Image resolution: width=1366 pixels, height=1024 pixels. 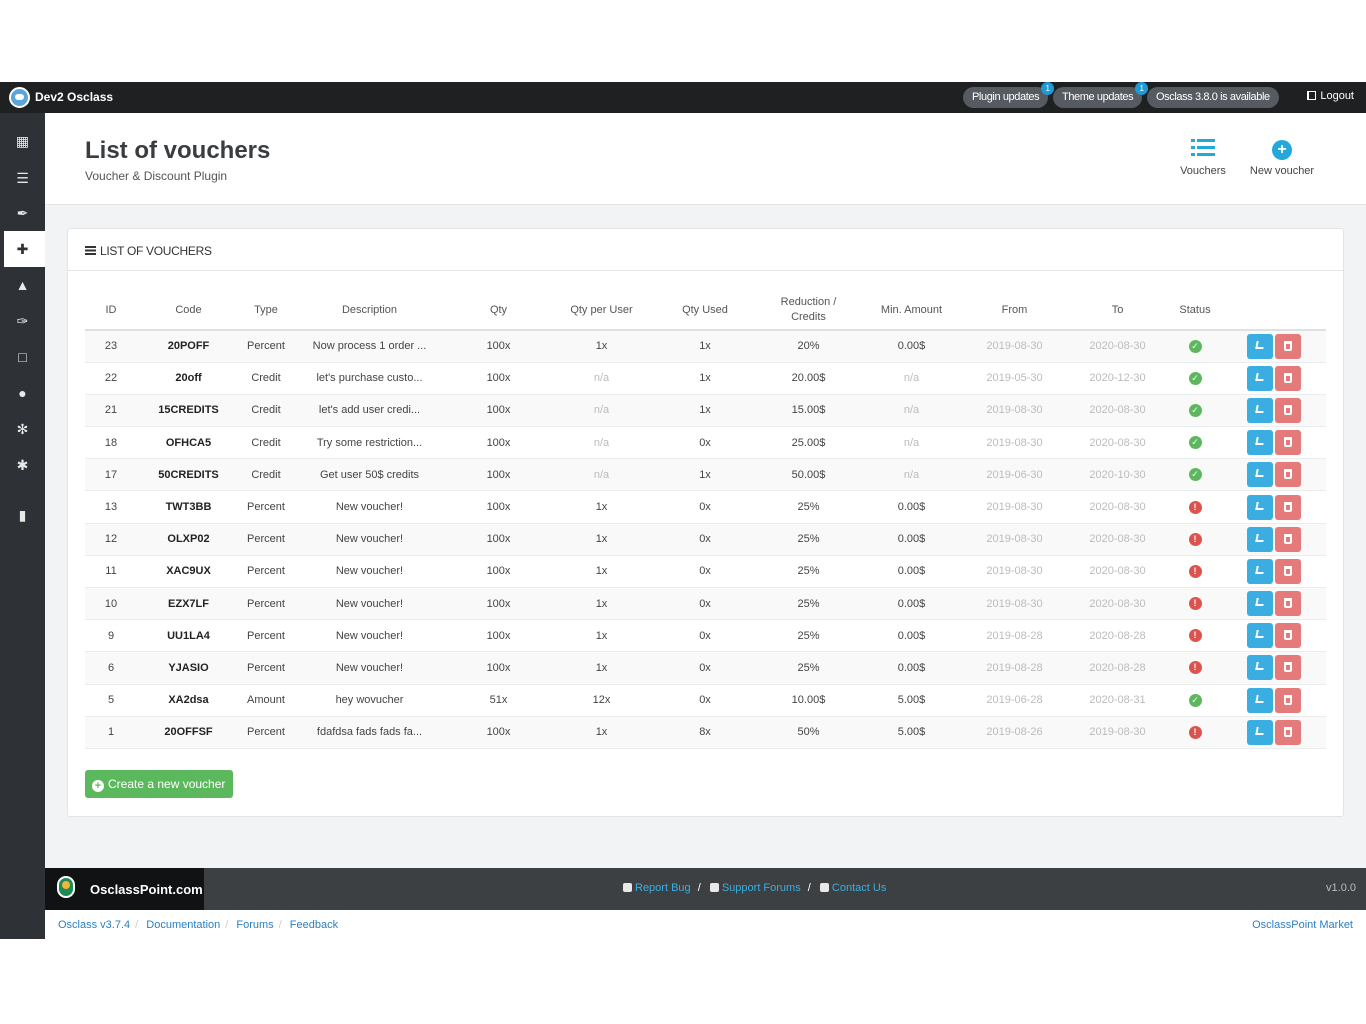 What do you see at coordinates (1282, 148) in the screenshot?
I see `plus-circle-icon: +` at bounding box center [1282, 148].